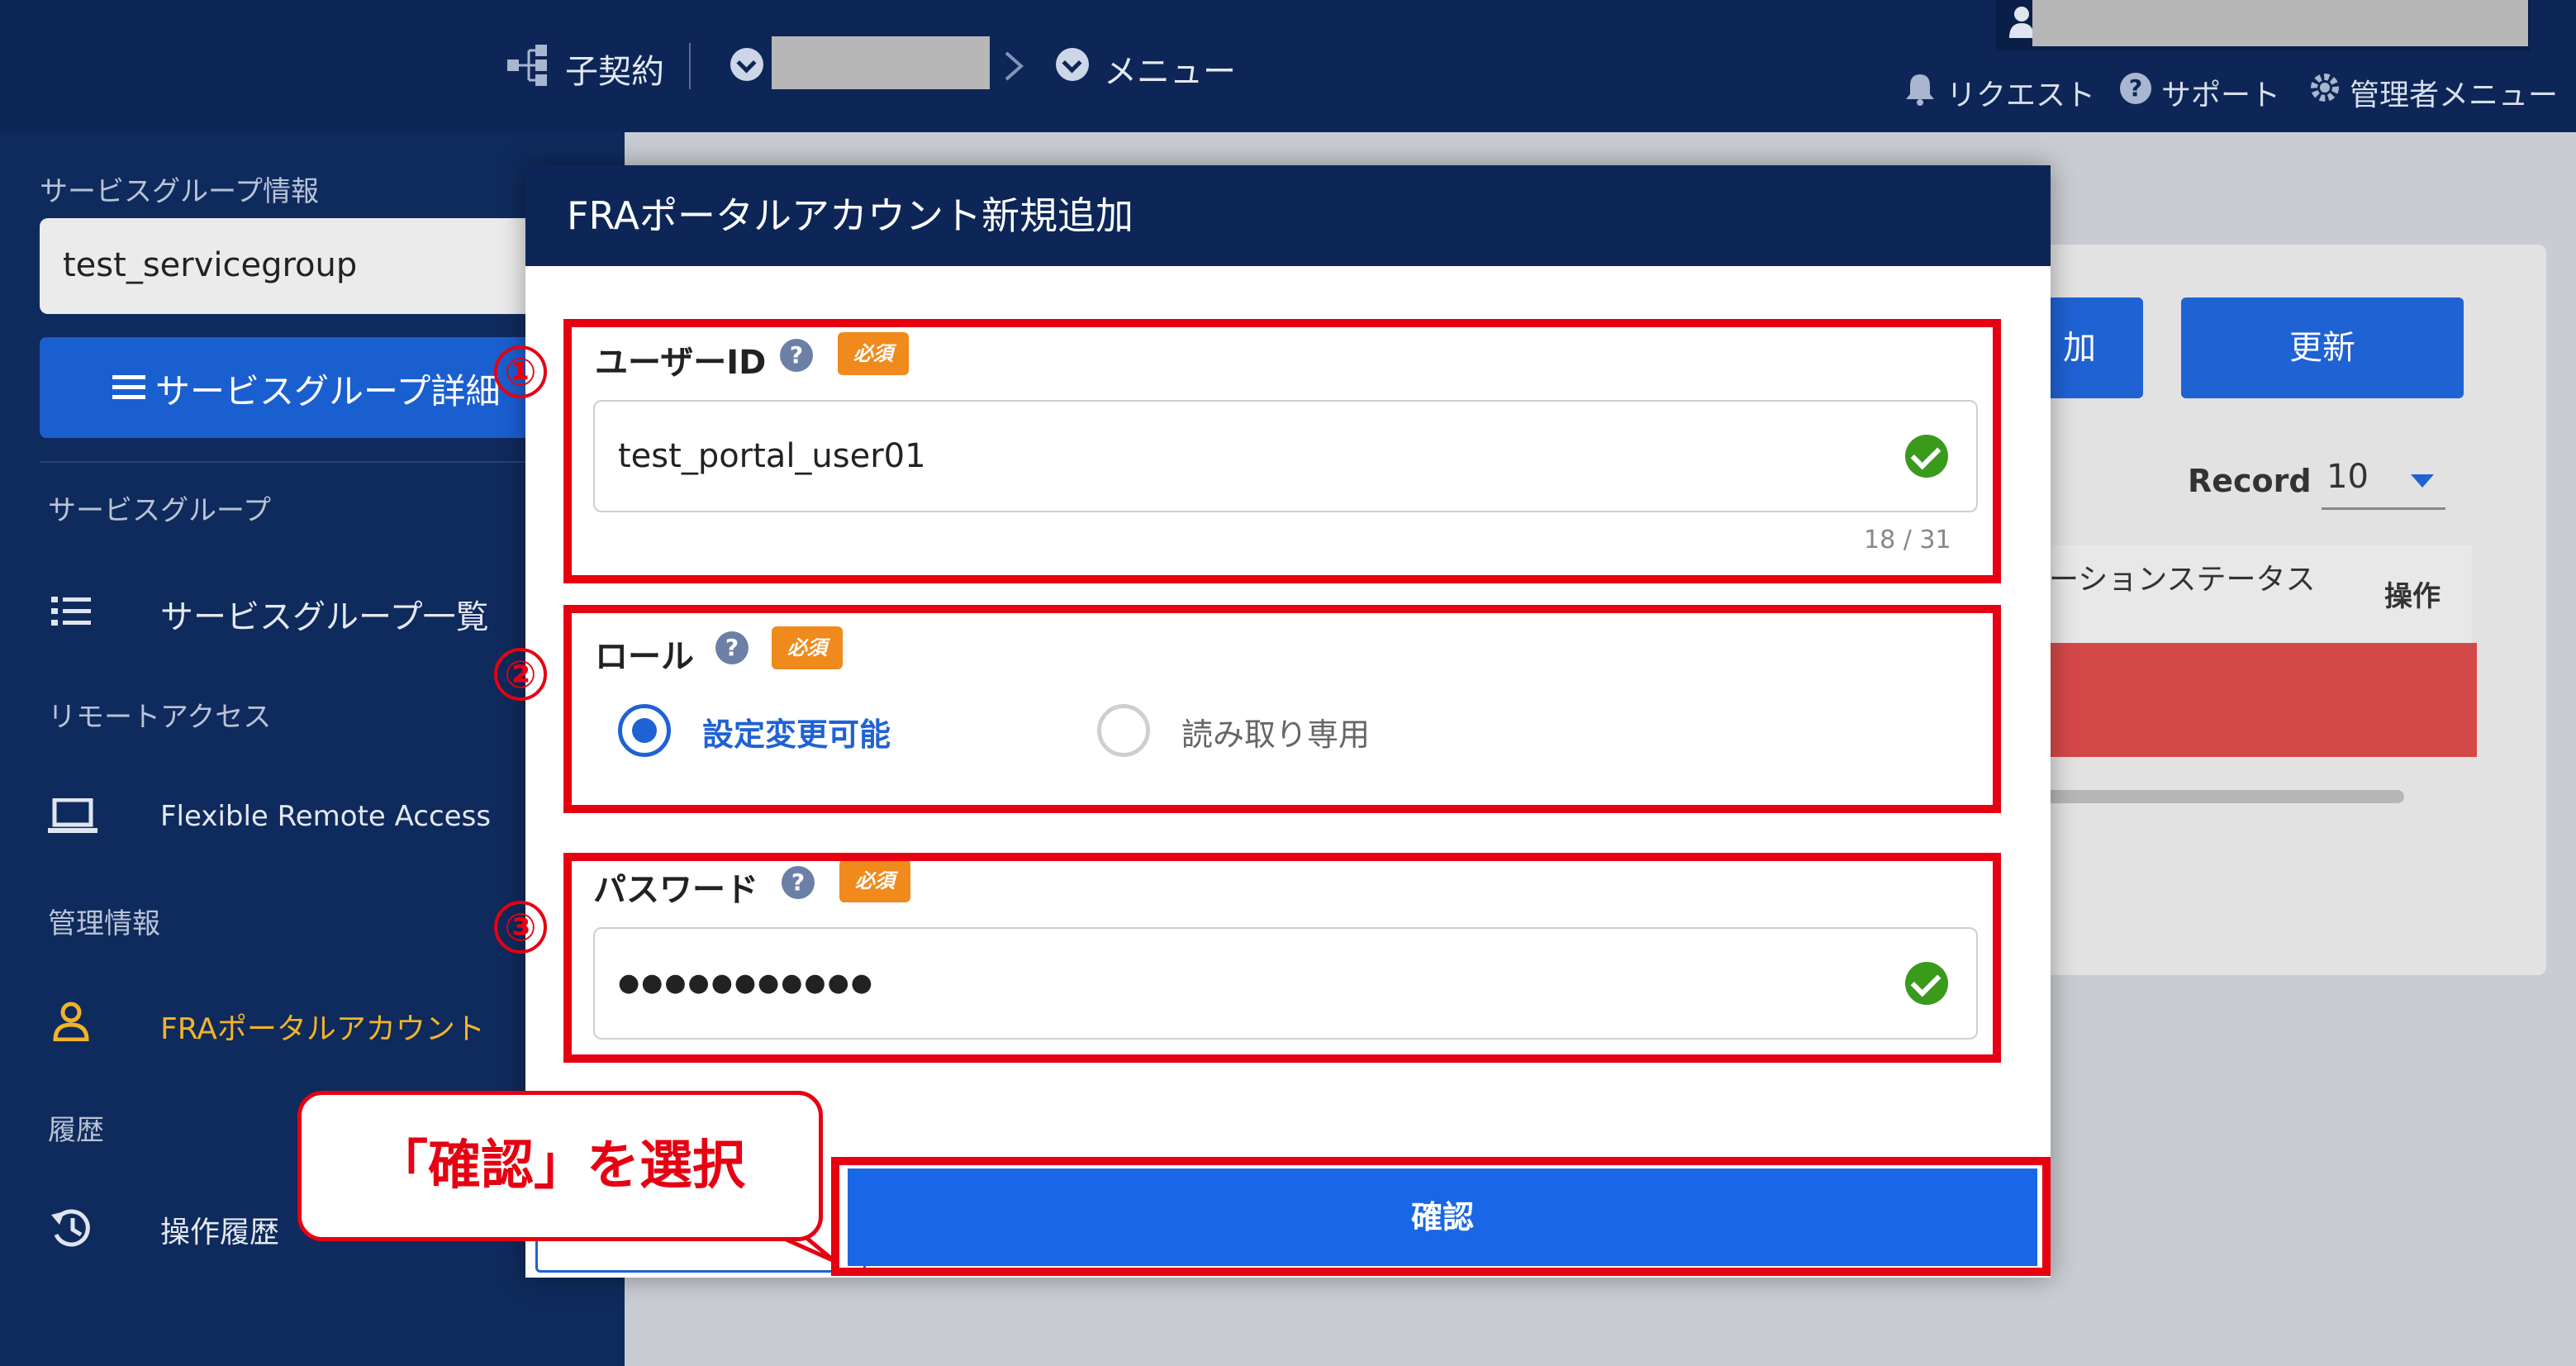  What do you see at coordinates (2280, 23) in the screenshot?
I see `user-name-redacted` at bounding box center [2280, 23].